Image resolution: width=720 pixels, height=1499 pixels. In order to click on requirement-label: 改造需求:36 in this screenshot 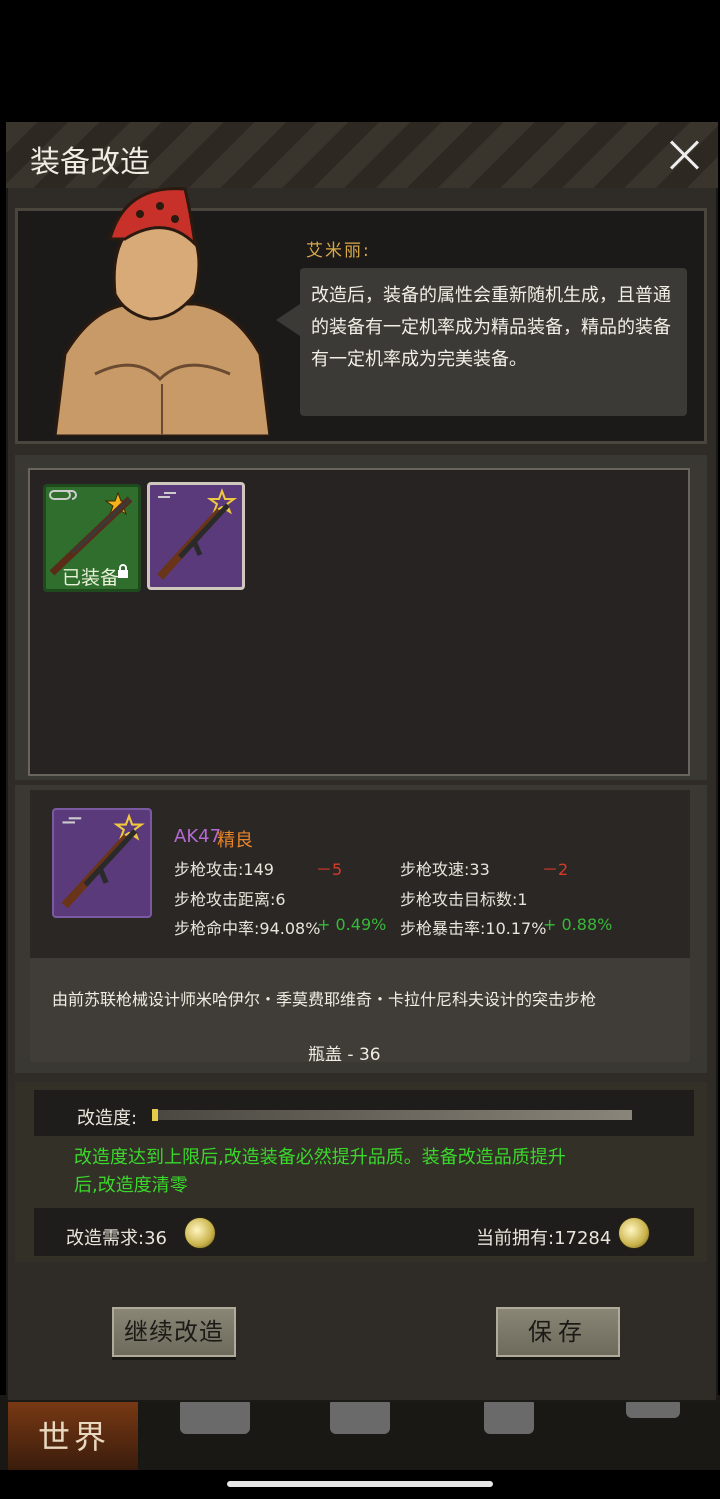, I will do `click(116, 1238)`.